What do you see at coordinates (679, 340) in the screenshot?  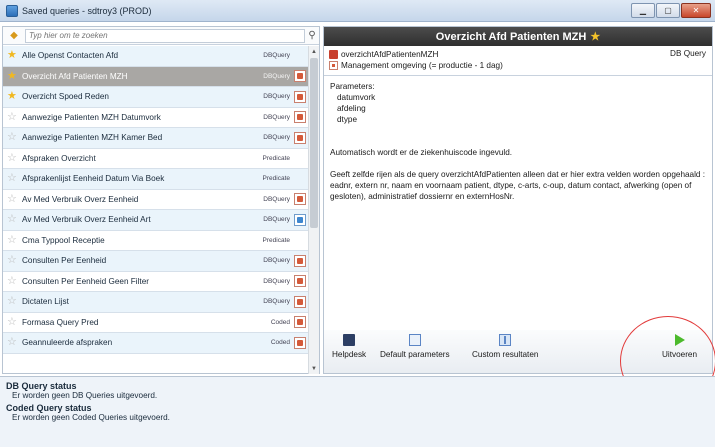 I see `play-icon` at bounding box center [679, 340].